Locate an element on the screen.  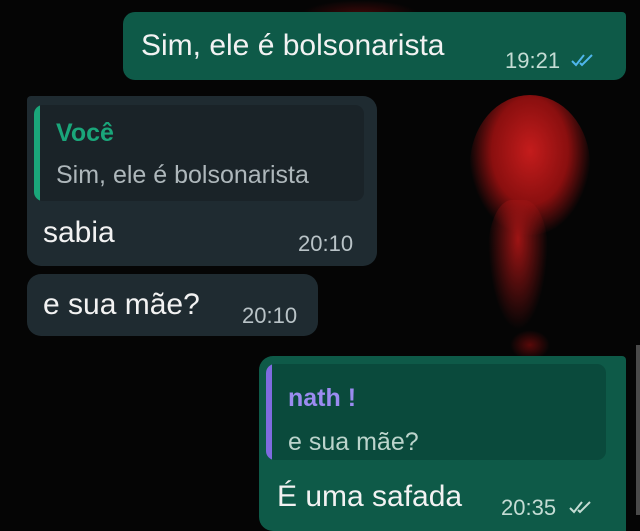
quote-text: Sim, ele é bolsonarista is located at coordinates (182, 175).